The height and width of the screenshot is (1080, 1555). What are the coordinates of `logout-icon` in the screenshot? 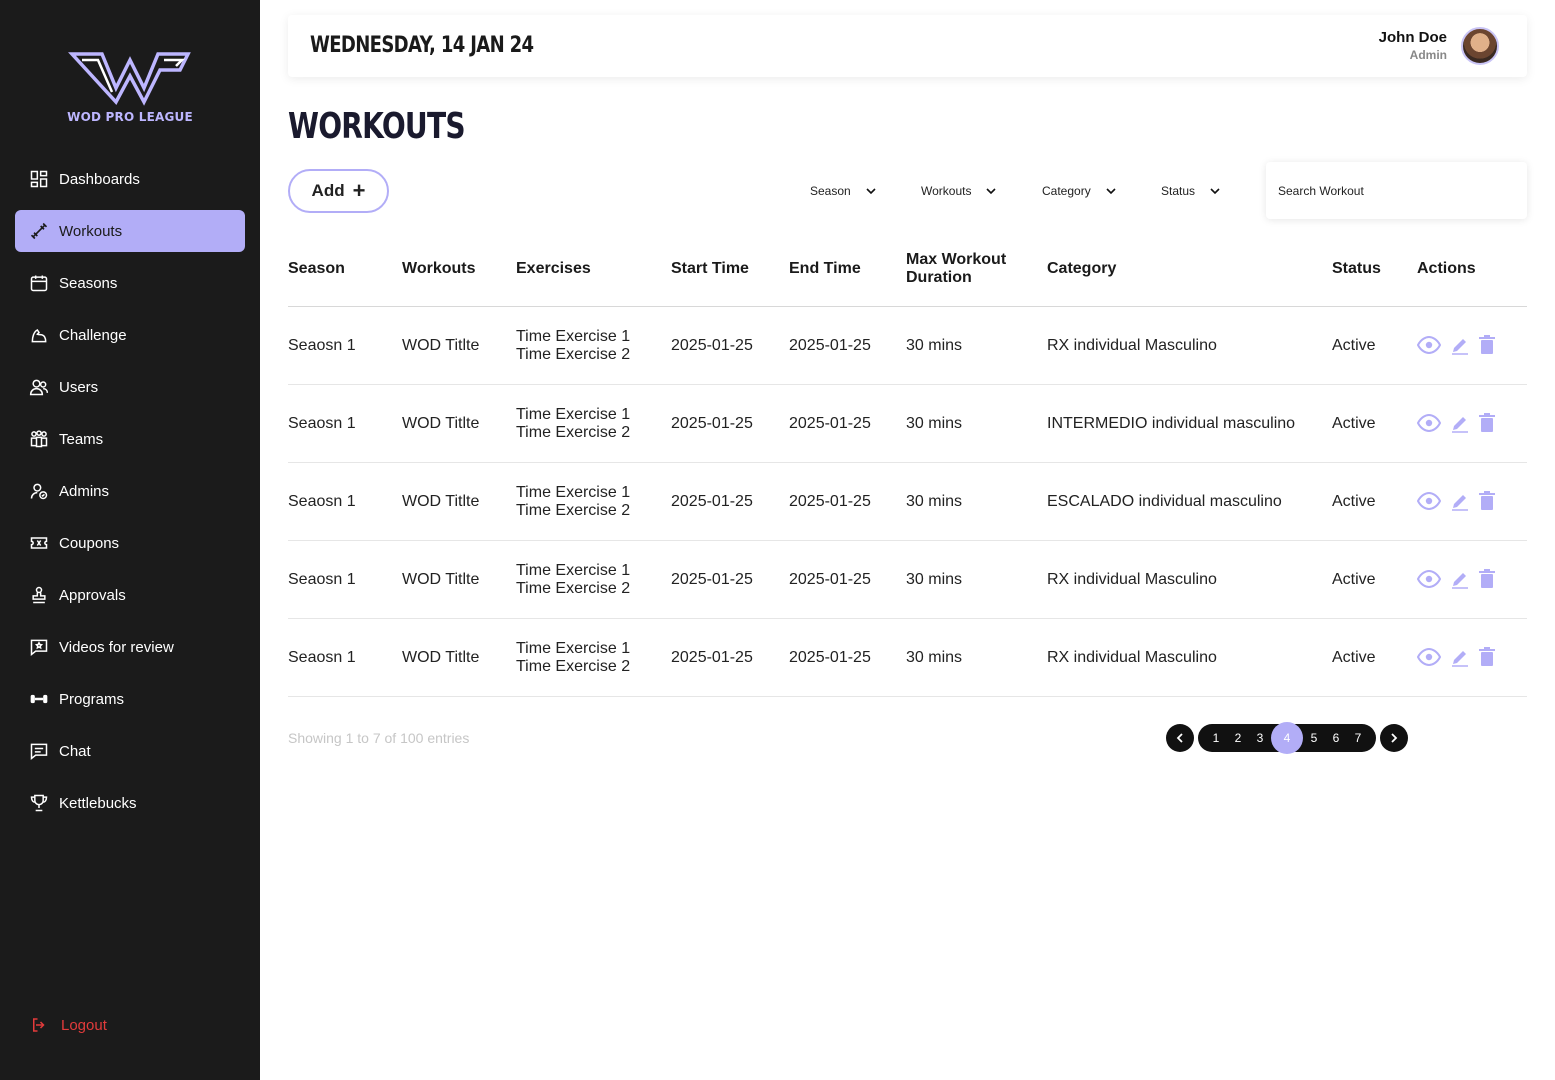 It's located at (39, 1025).